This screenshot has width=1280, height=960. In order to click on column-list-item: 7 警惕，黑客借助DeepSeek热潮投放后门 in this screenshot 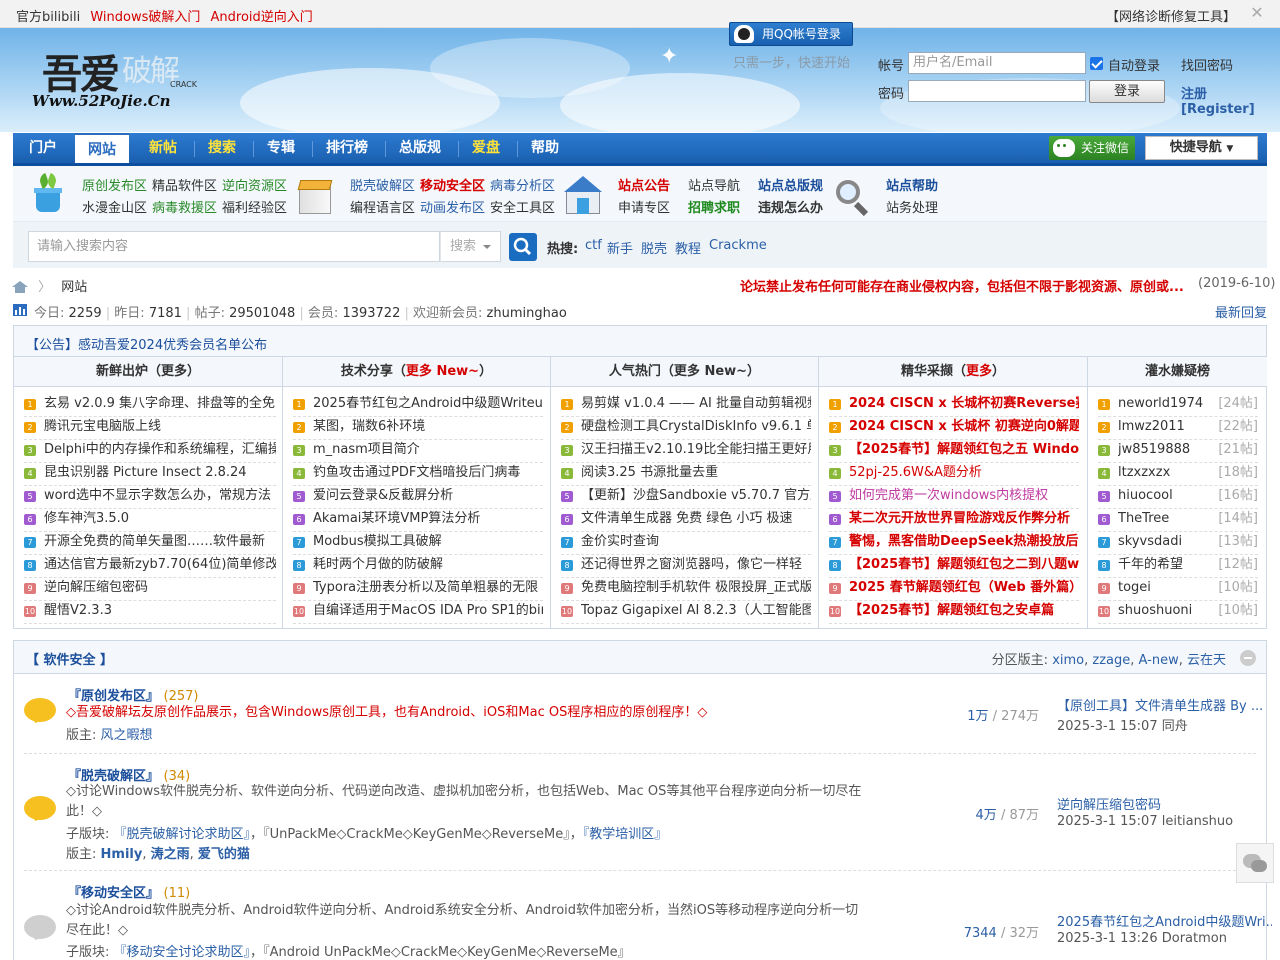, I will do `click(954, 544)`.